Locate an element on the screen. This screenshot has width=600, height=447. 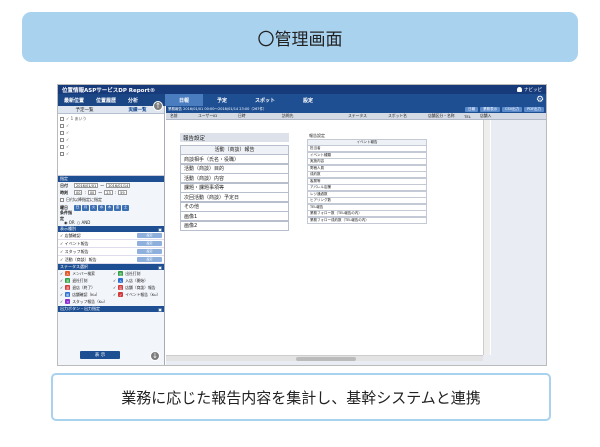
date-row: 日付 2016/01/01 ～ 2016/01/14 is located at coordinates (95, 185).